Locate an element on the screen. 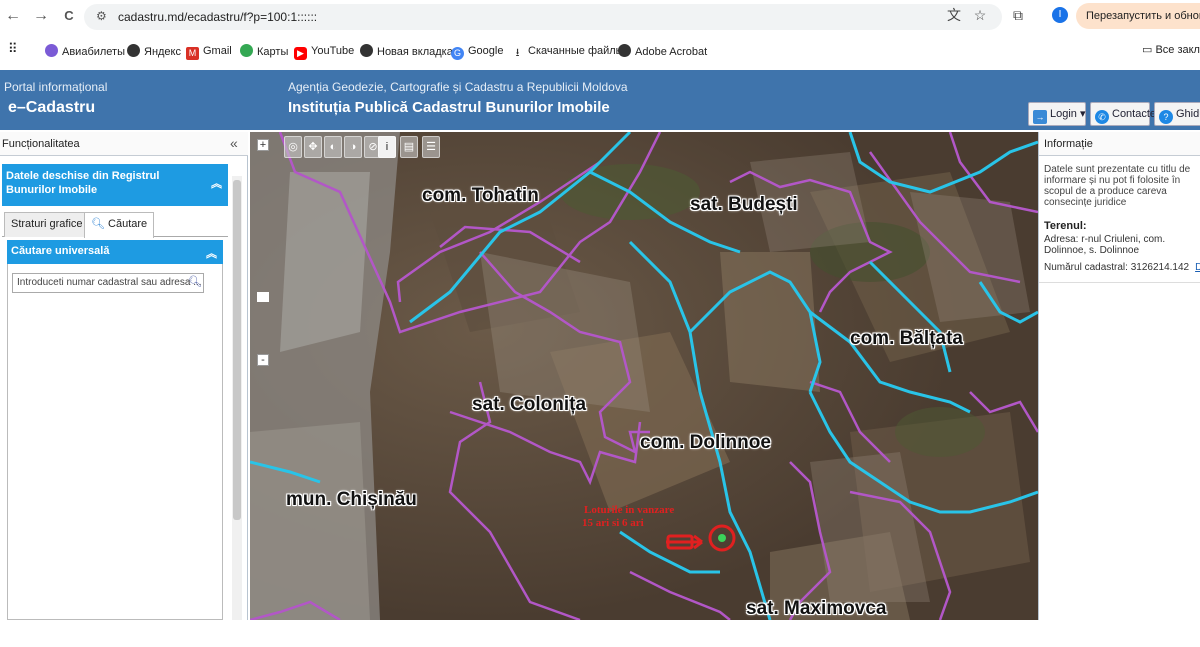  layers-icon: ☰ is located at coordinates (431, 147).